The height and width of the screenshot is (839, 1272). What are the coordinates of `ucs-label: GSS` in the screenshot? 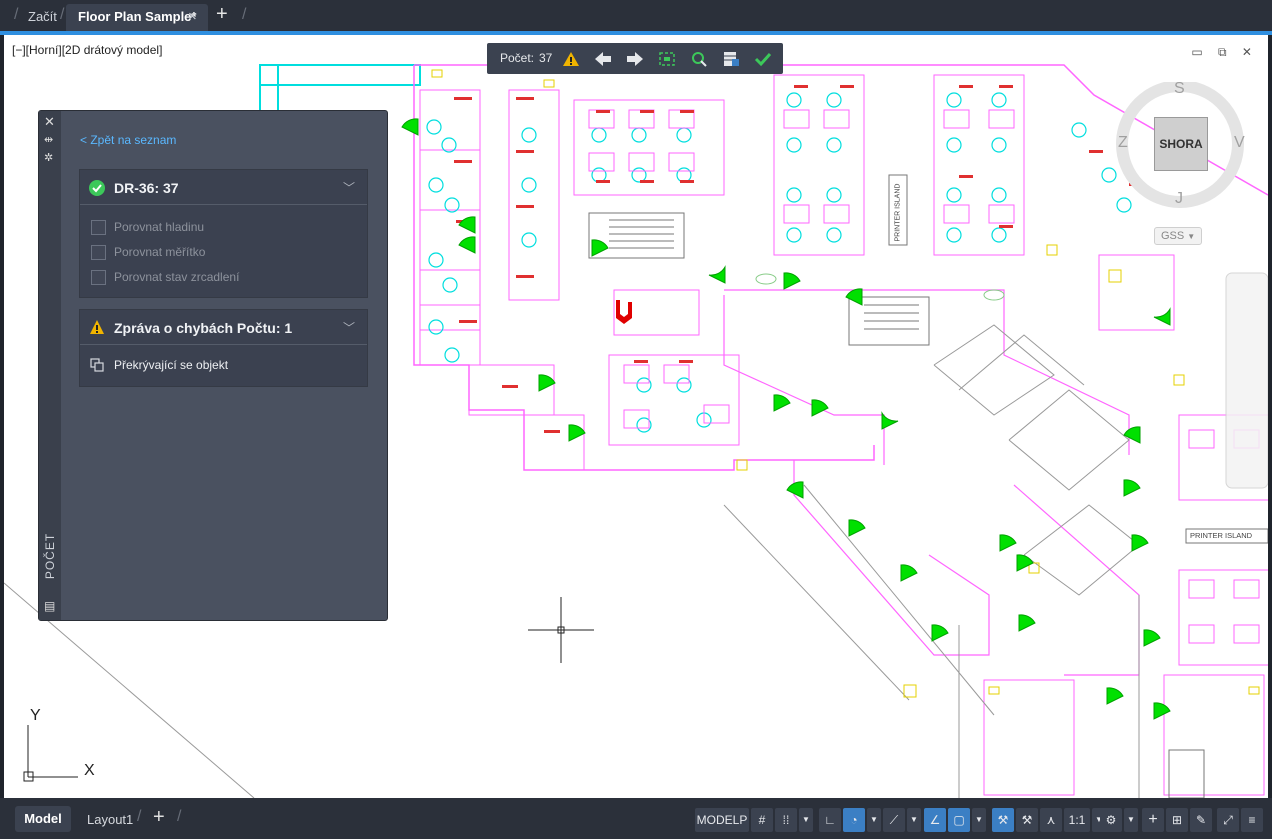 It's located at (1173, 236).